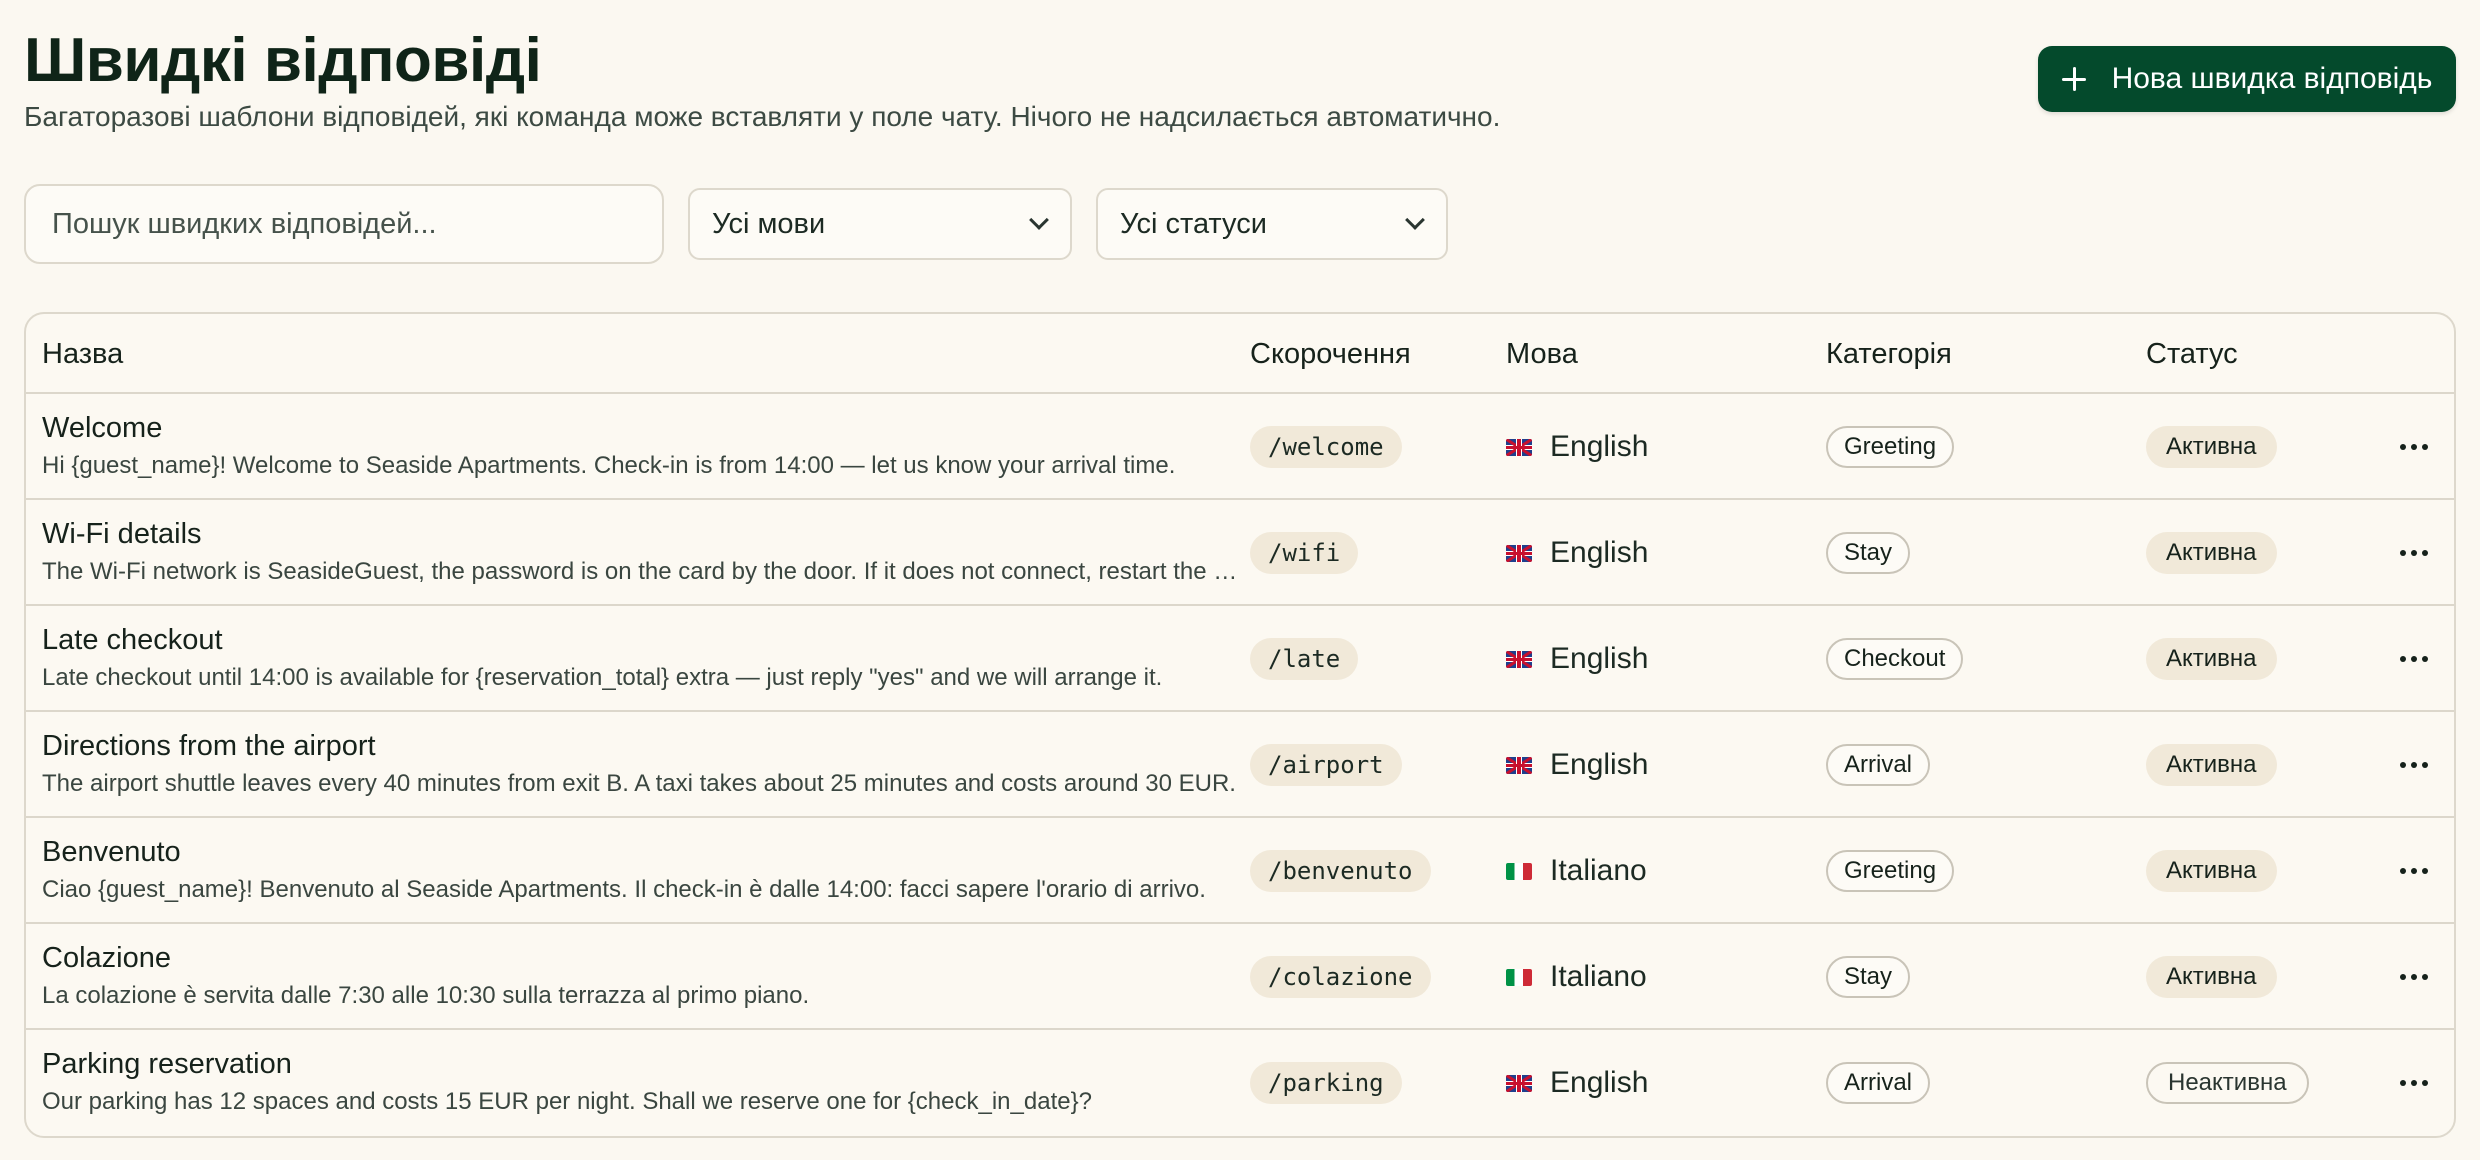 The image size is (2480, 1160). I want to click on reply-name: Late checkout, so click(132, 640).